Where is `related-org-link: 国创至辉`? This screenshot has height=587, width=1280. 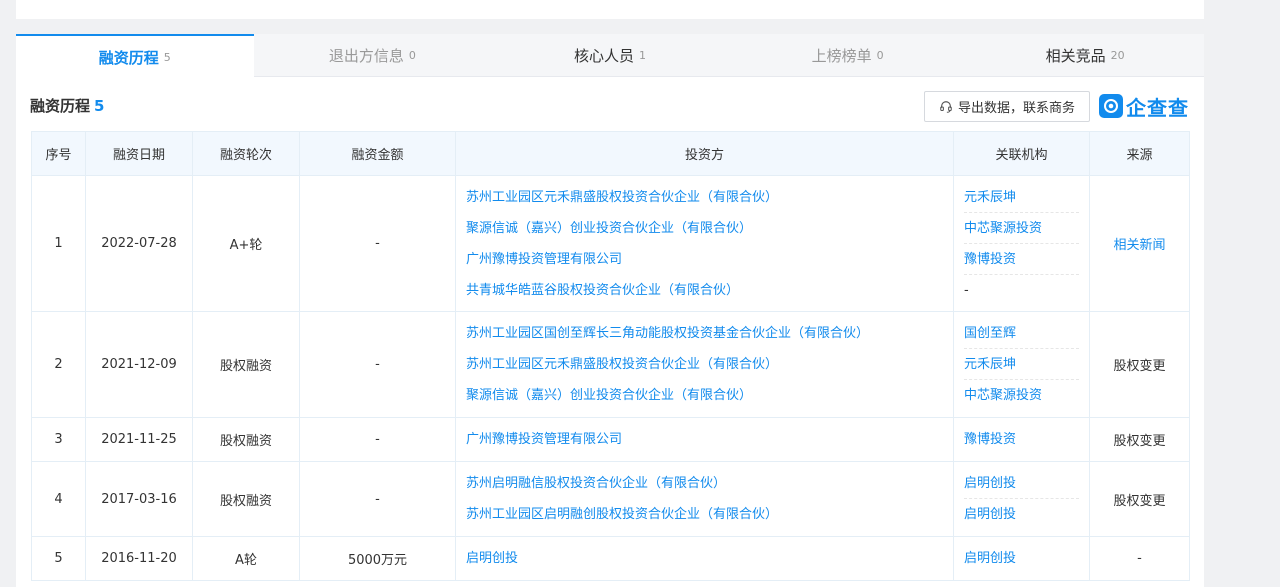
related-org-link: 国创至辉 is located at coordinates (1021, 333).